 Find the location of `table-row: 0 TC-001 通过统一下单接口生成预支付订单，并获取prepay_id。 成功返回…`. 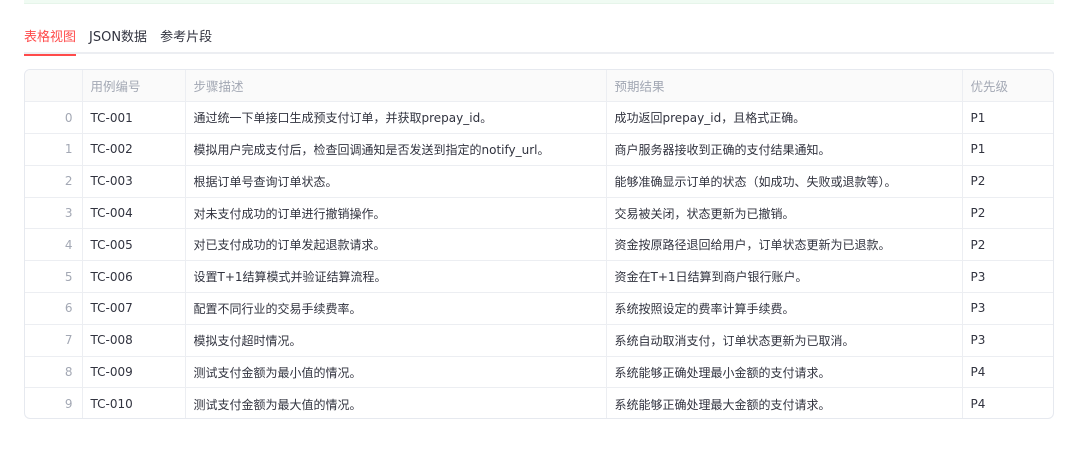

table-row: 0 TC-001 通过统一下单接口生成预支付订单，并获取prepay_id。 成功返回… is located at coordinates (539, 118).